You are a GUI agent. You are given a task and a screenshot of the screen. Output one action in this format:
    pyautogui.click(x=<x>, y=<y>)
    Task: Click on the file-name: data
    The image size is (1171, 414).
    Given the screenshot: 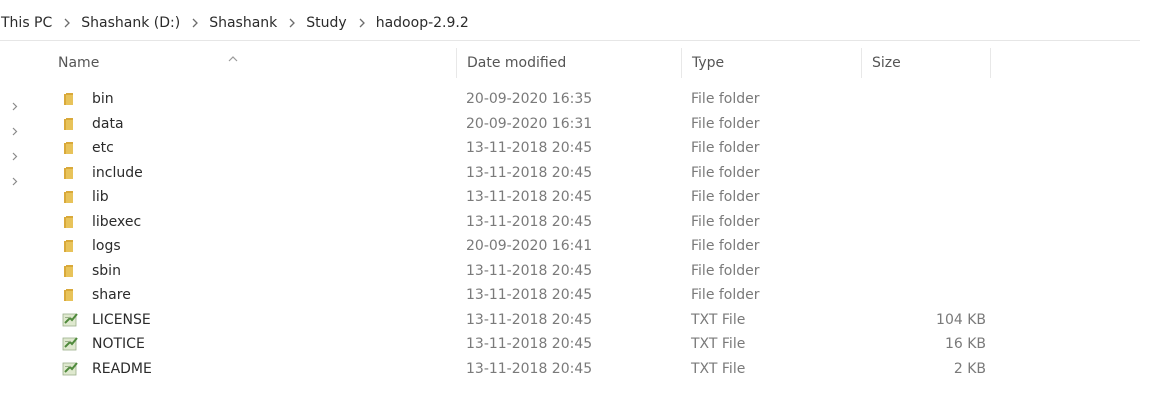 What is the action you would take?
    pyautogui.click(x=108, y=124)
    